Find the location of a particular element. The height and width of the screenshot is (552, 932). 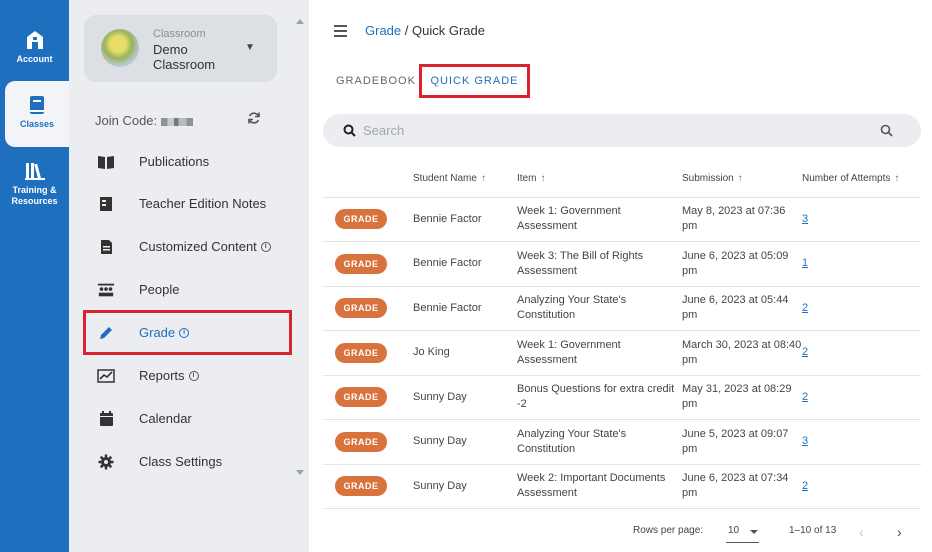

scroll-down-arrow is located at coordinates (300, 472).